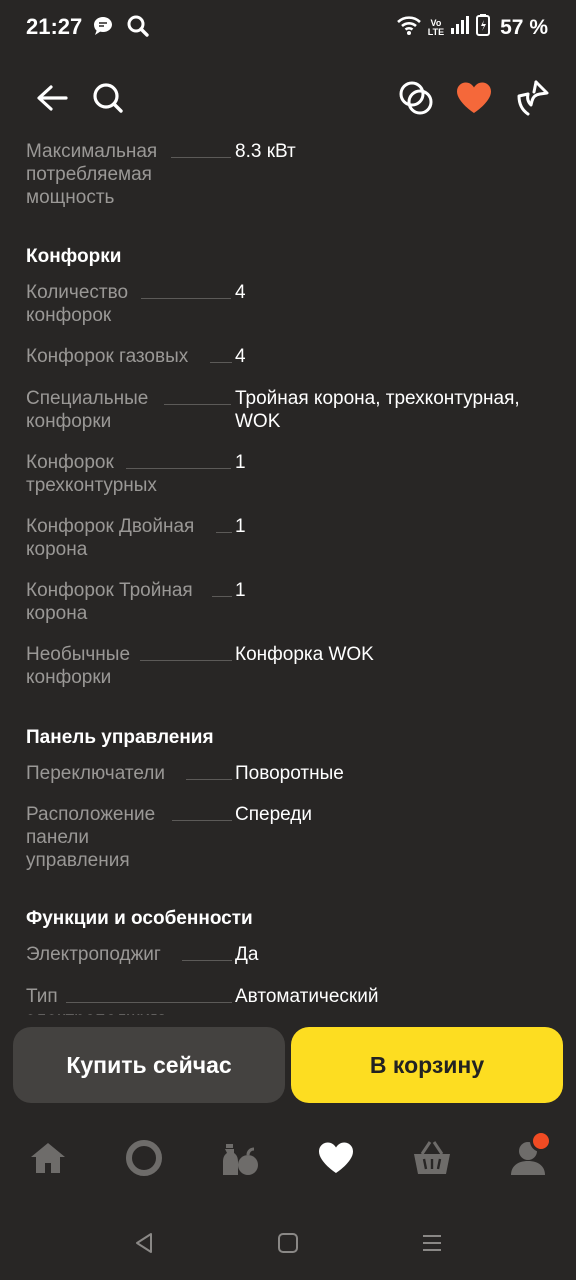 The image size is (576, 1280). I want to click on spec-label: Конфорок Двойная корона, so click(110, 538).